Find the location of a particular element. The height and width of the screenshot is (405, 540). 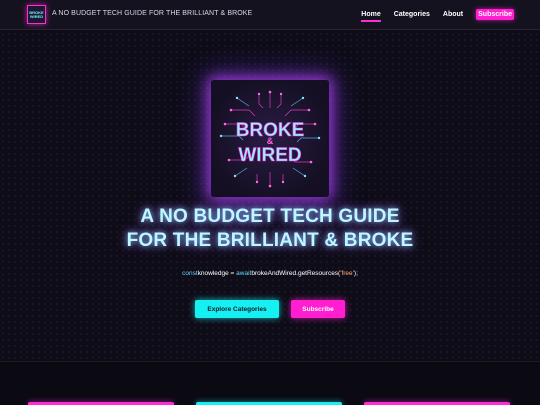

code-arg: 'free' is located at coordinates (347, 273).